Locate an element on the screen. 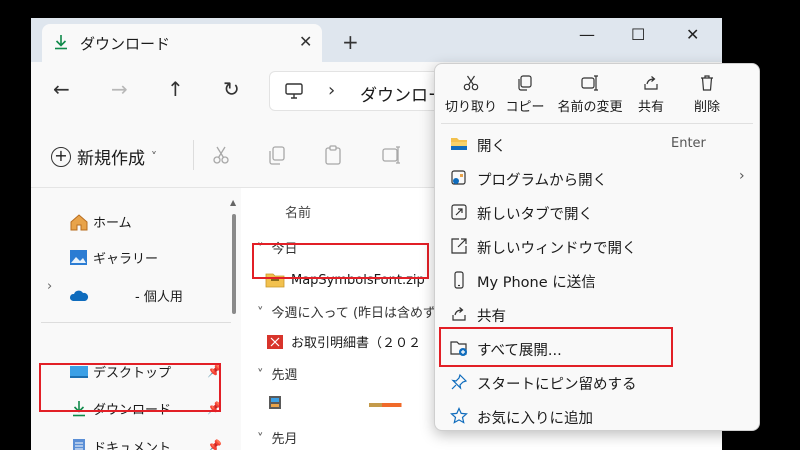 This screenshot has width=800, height=450. installer-icon is located at coordinates (275, 402).